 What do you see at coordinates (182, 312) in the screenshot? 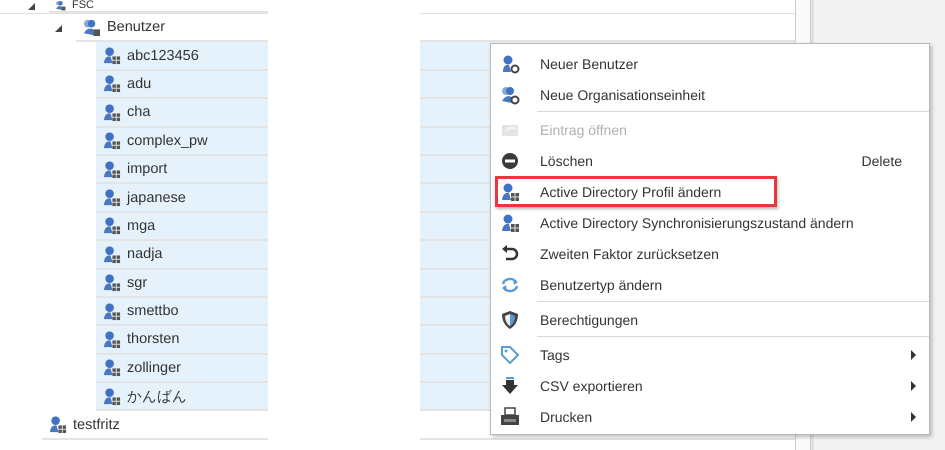
I see `tree-item: smettbo` at bounding box center [182, 312].